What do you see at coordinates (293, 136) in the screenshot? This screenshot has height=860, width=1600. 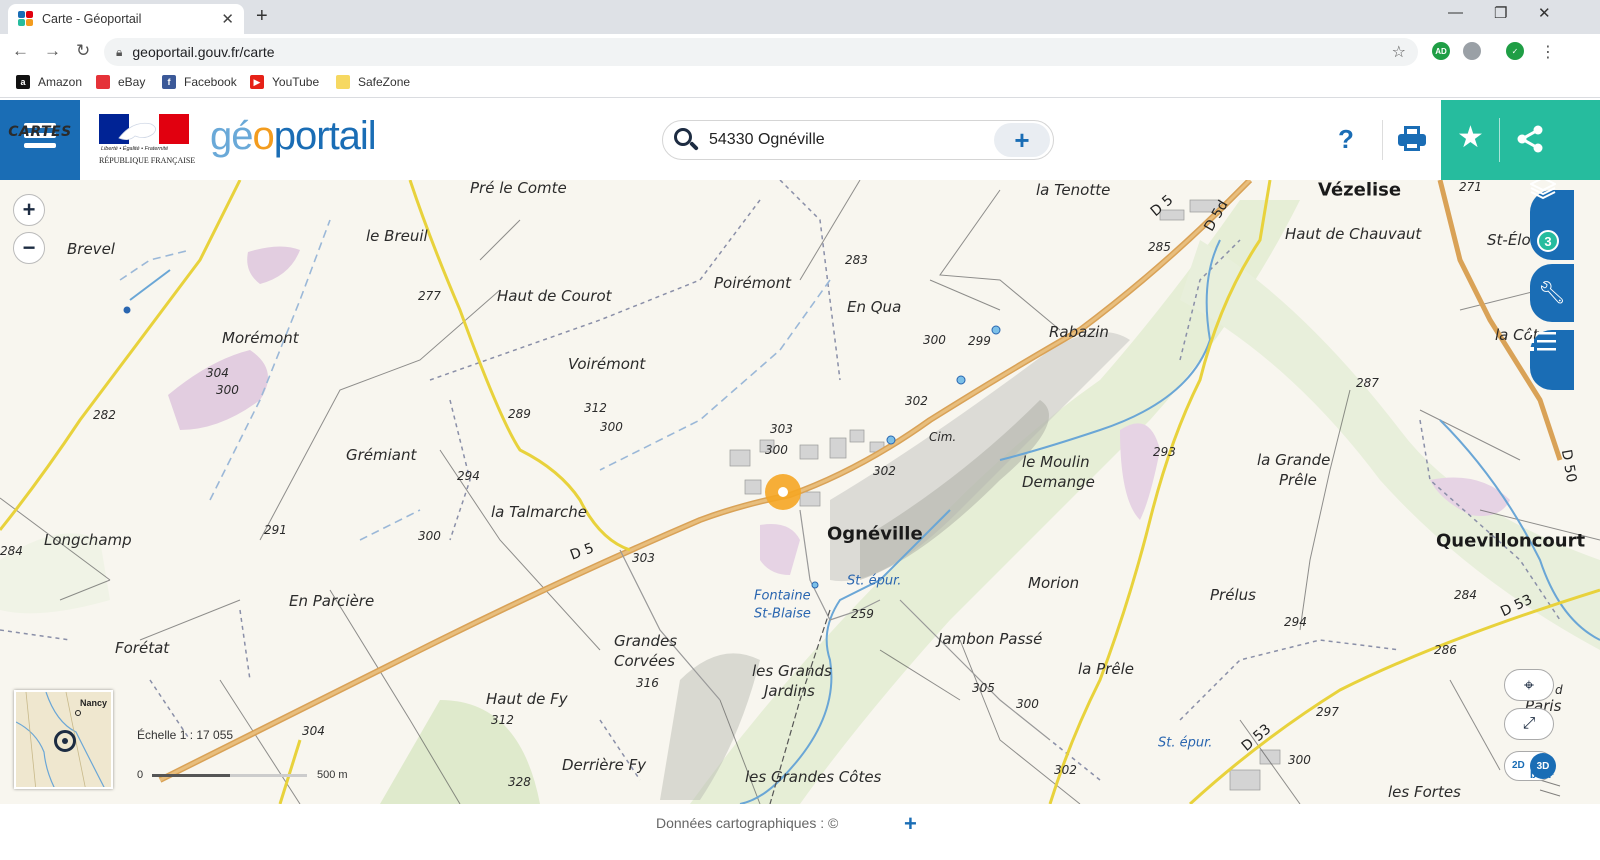 I see `geoportail-logo: géoportail` at bounding box center [293, 136].